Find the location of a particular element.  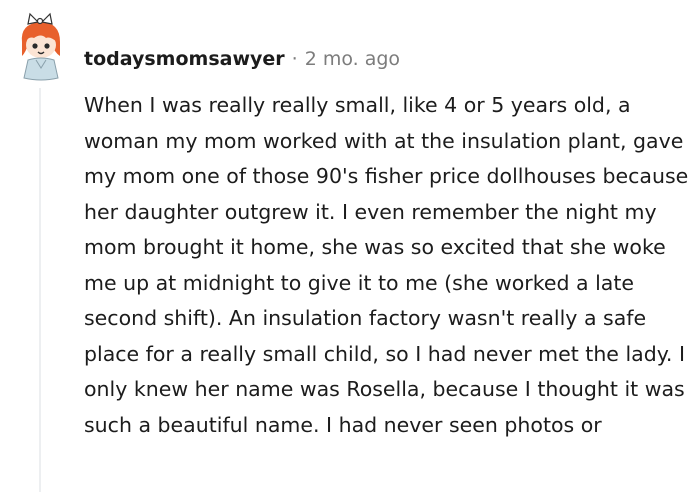

comment-timestamp: 2 mo. ago is located at coordinates (352, 59).